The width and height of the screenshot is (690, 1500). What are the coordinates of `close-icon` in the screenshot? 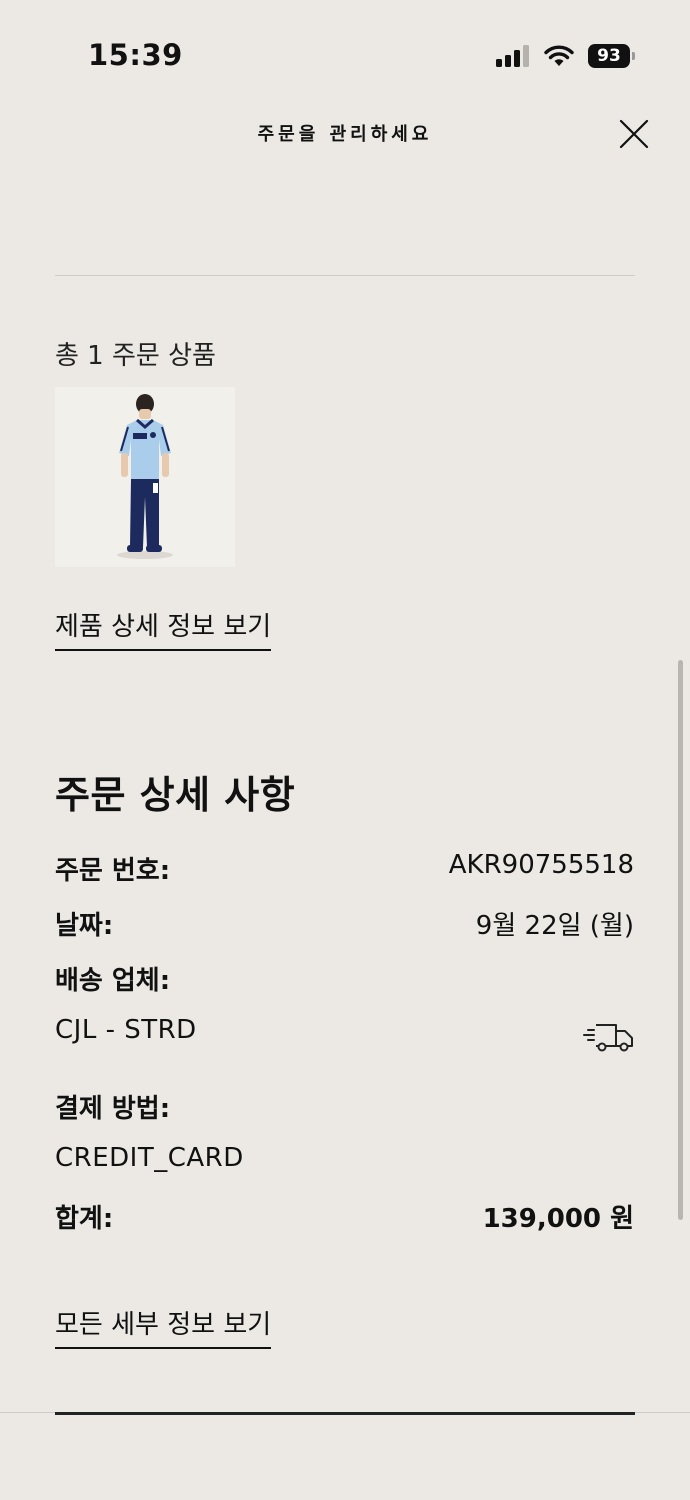 It's located at (634, 134).